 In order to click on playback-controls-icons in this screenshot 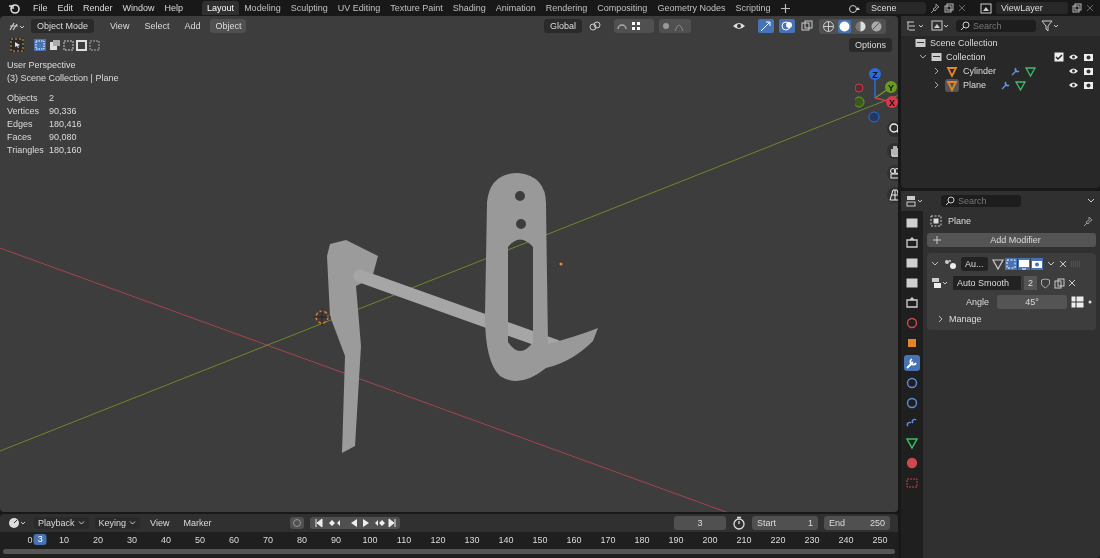, I will do `click(354, 523)`.